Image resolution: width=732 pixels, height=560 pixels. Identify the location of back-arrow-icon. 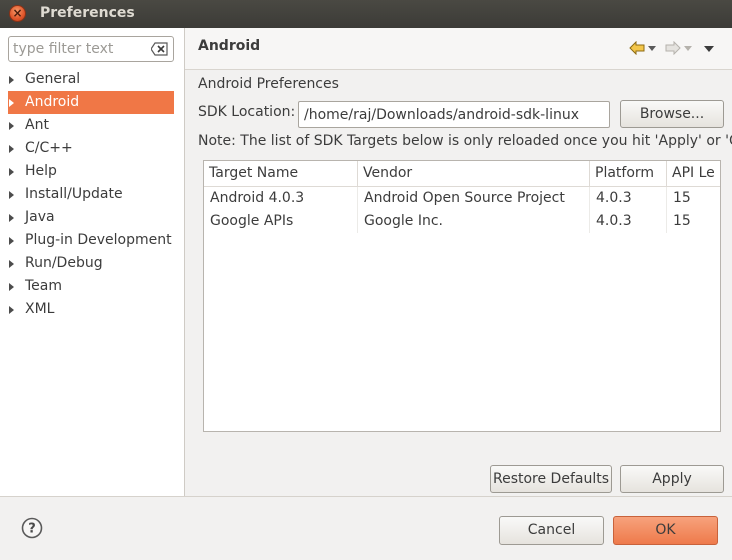
(643, 48).